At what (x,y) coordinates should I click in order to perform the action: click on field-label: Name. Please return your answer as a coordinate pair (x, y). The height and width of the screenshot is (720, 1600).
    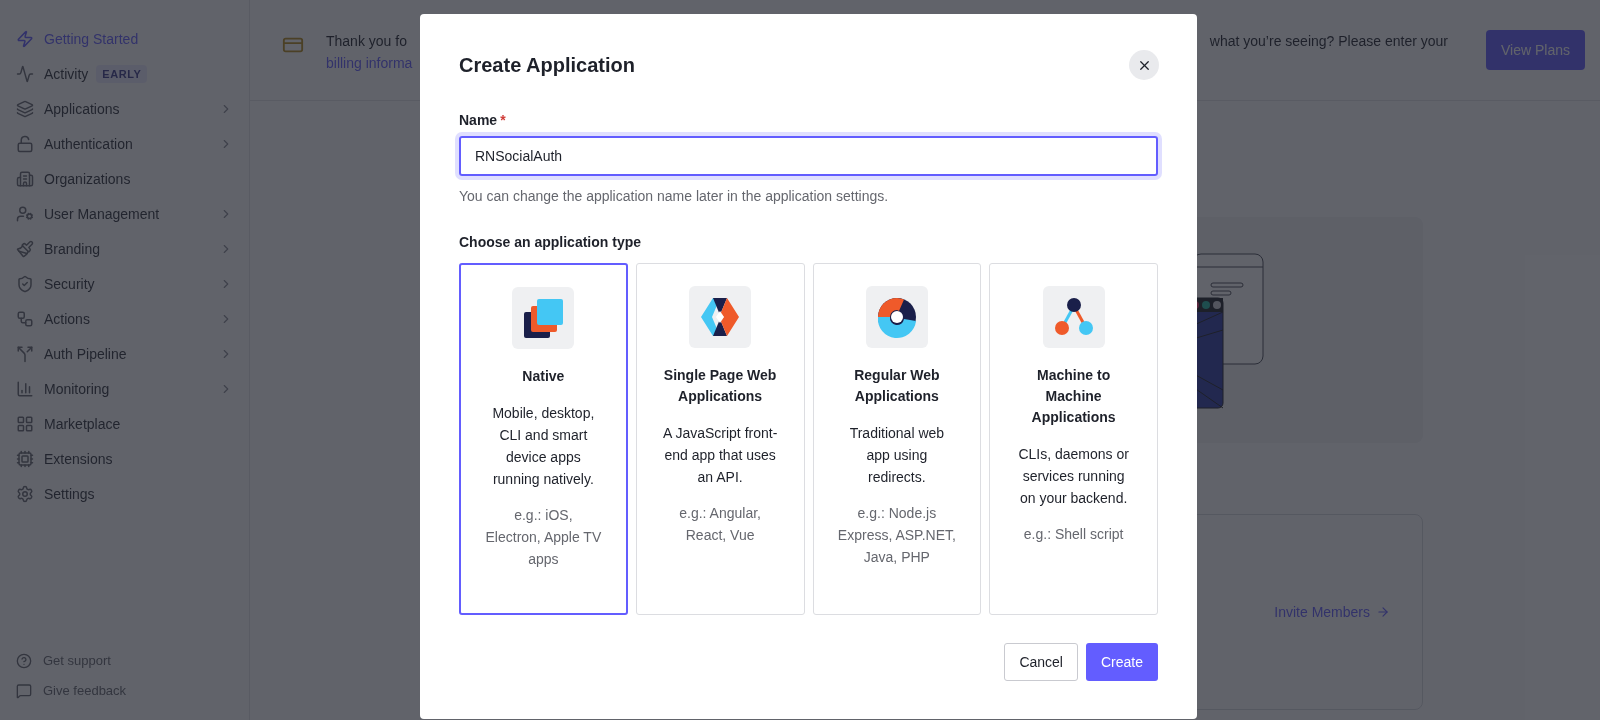
    Looking at the image, I should click on (478, 120).